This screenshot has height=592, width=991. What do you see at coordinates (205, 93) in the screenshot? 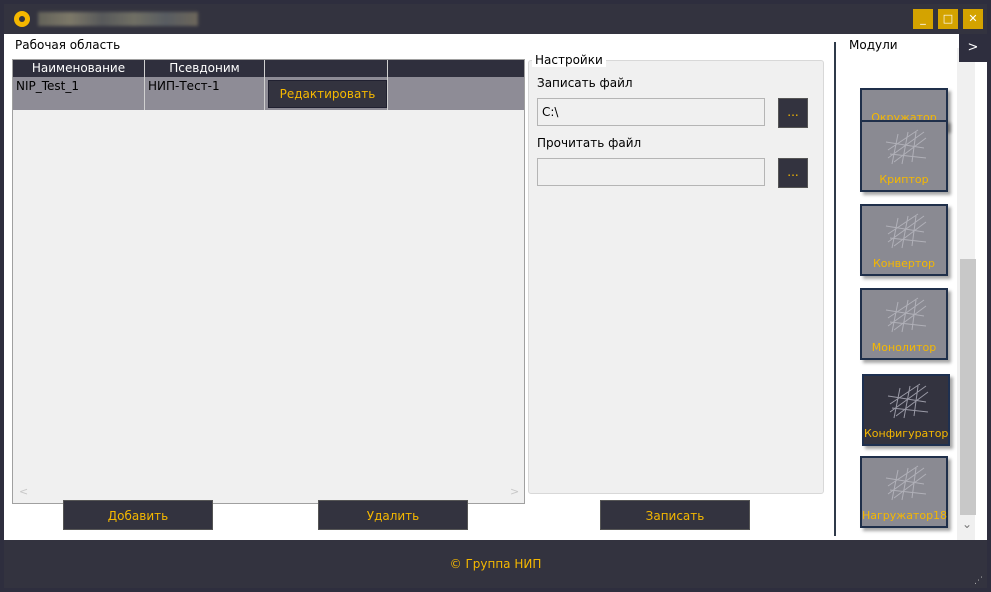
I see `row-alias-cell: НИП-Тест-1` at bounding box center [205, 93].